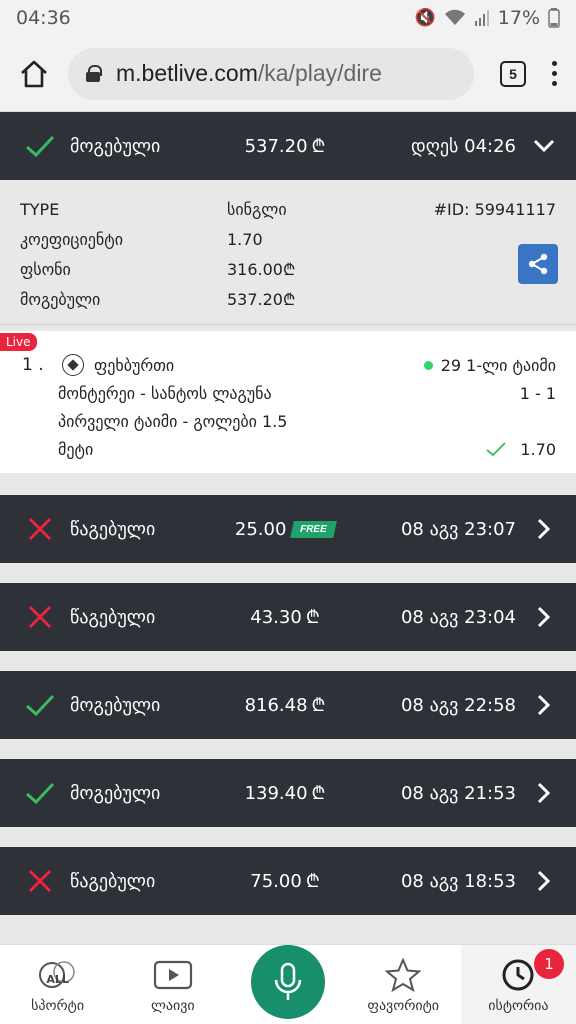  I want to click on bet-row: მოგებული 816.48 ₾ 08 აგვ 22:58, so click(288, 705).